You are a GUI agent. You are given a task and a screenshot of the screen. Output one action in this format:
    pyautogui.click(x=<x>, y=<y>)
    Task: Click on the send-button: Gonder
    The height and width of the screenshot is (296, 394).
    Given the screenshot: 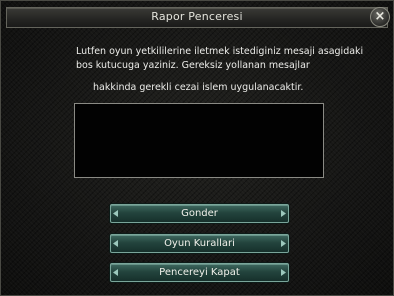 What is the action you would take?
    pyautogui.click(x=199, y=213)
    